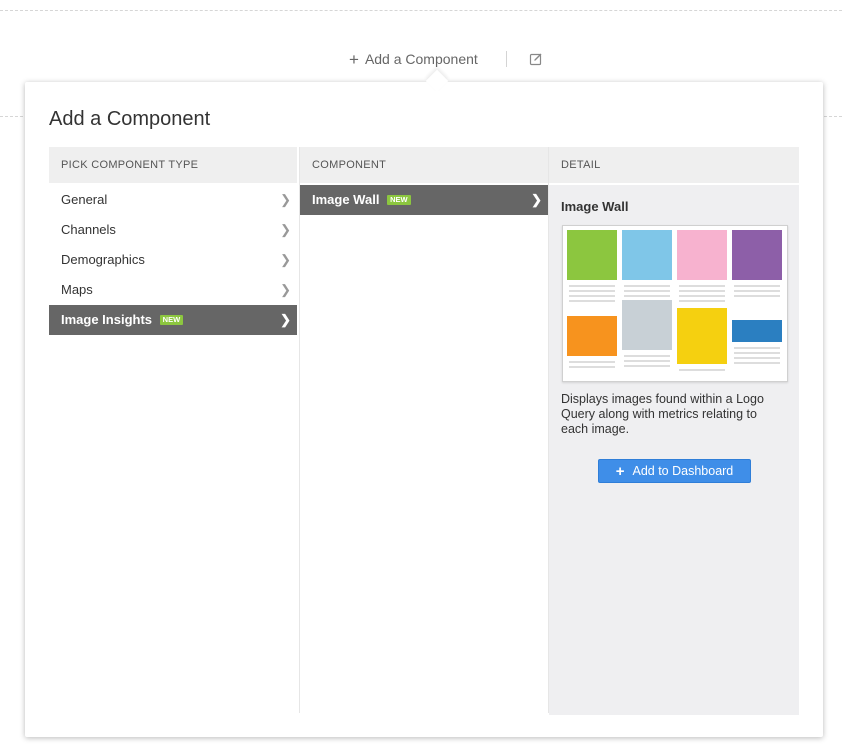 This screenshot has height=747, width=842. What do you see at coordinates (346, 199) in the screenshot?
I see `component-item-label: Image Wall` at bounding box center [346, 199].